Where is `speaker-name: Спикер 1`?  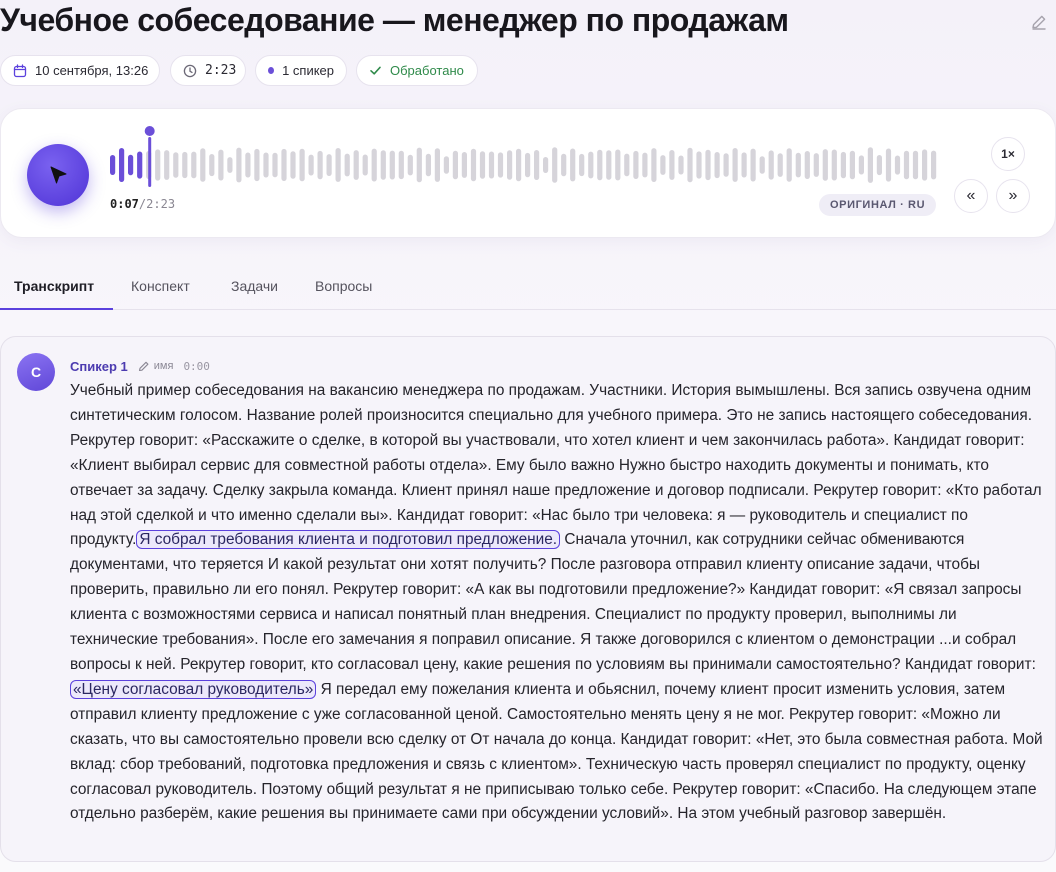 speaker-name: Спикер 1 is located at coordinates (99, 366).